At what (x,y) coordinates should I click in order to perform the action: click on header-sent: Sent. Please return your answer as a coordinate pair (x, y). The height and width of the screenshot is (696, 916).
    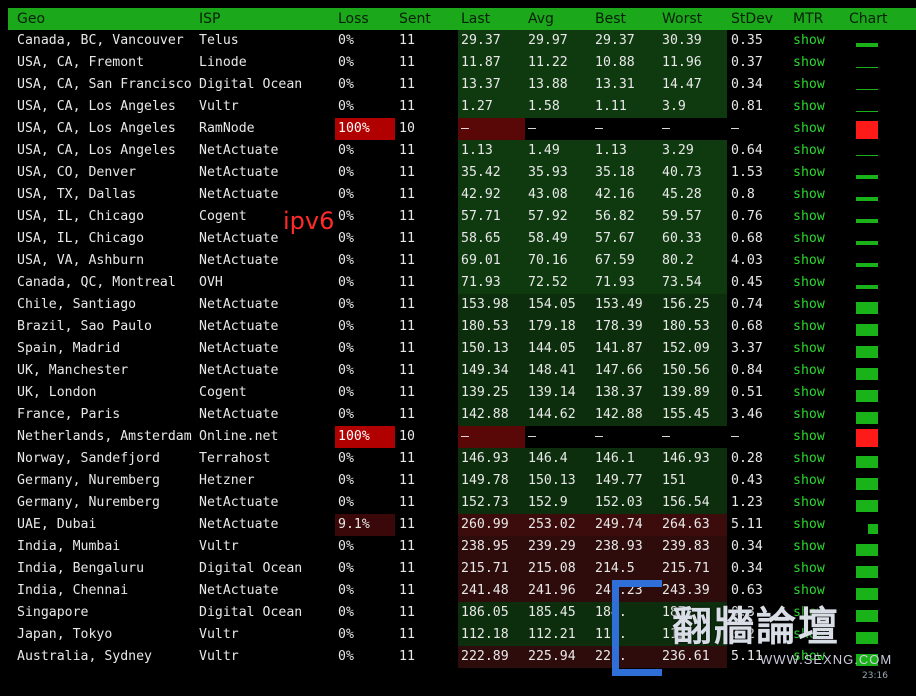
    Looking at the image, I should click on (426, 19).